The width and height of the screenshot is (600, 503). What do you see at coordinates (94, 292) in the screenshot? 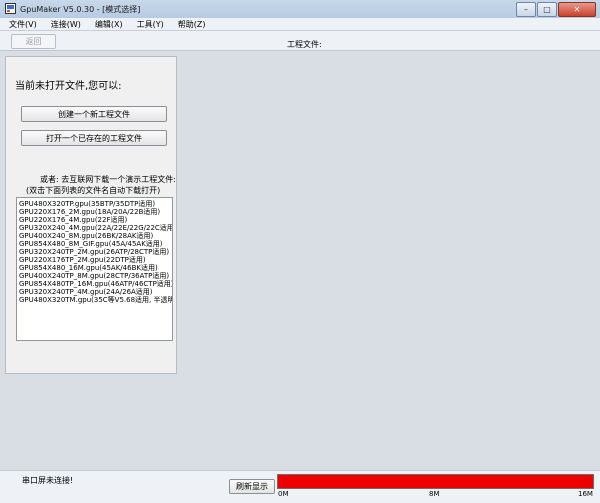
I see `list-item: GPU320X240TP_4M.gpu(24A/26A适用)` at bounding box center [94, 292].